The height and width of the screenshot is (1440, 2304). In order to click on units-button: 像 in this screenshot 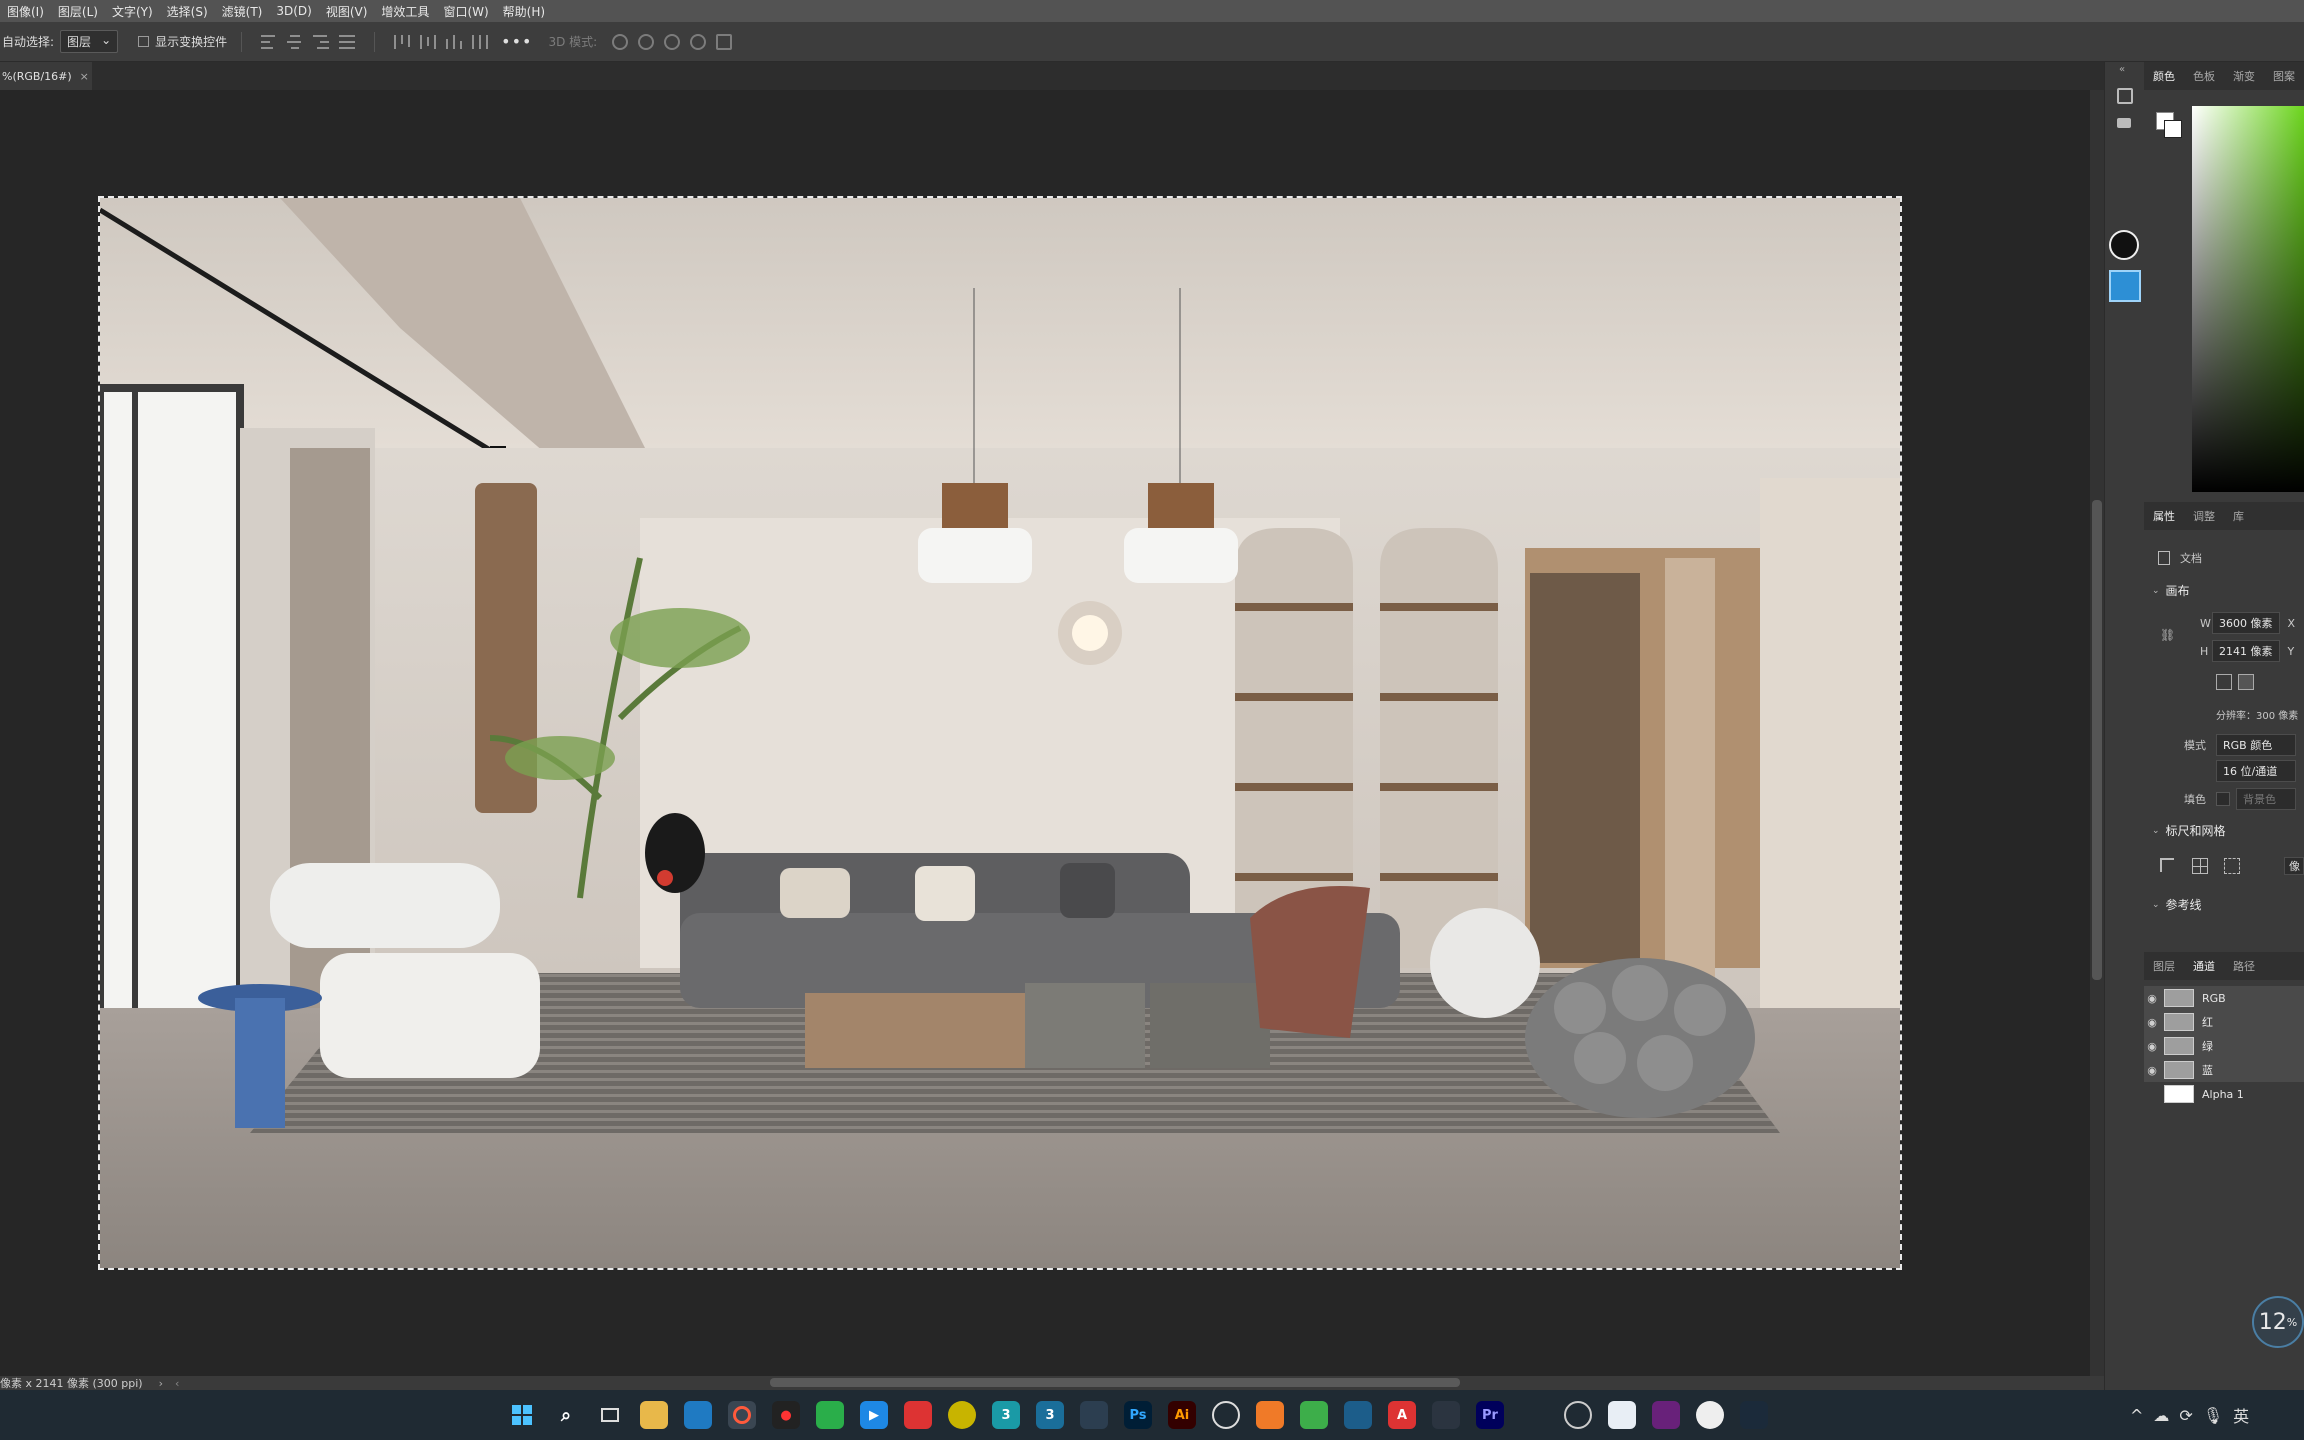, I will do `click(2294, 866)`.